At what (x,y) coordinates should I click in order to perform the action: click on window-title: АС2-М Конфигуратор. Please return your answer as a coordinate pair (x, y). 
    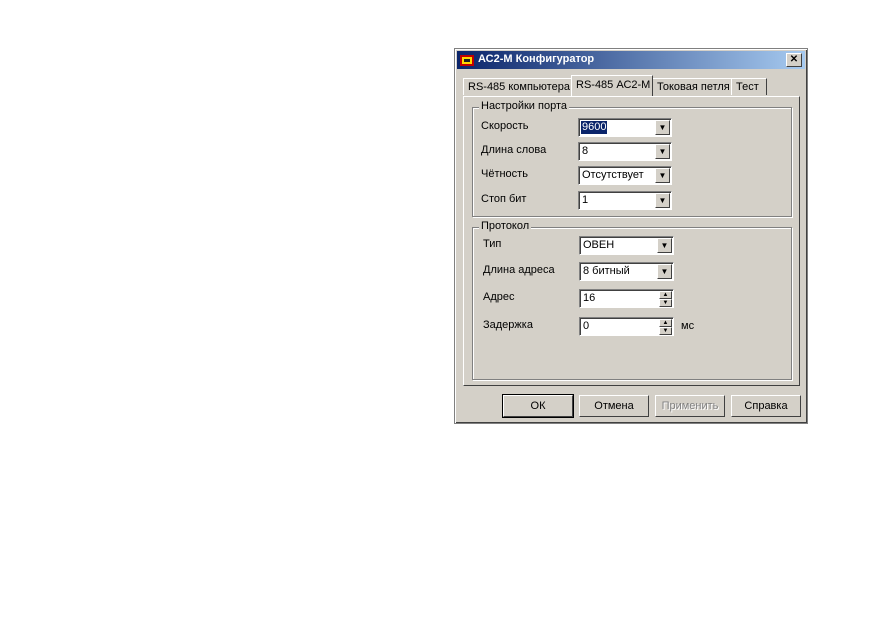
    Looking at the image, I should click on (536, 59).